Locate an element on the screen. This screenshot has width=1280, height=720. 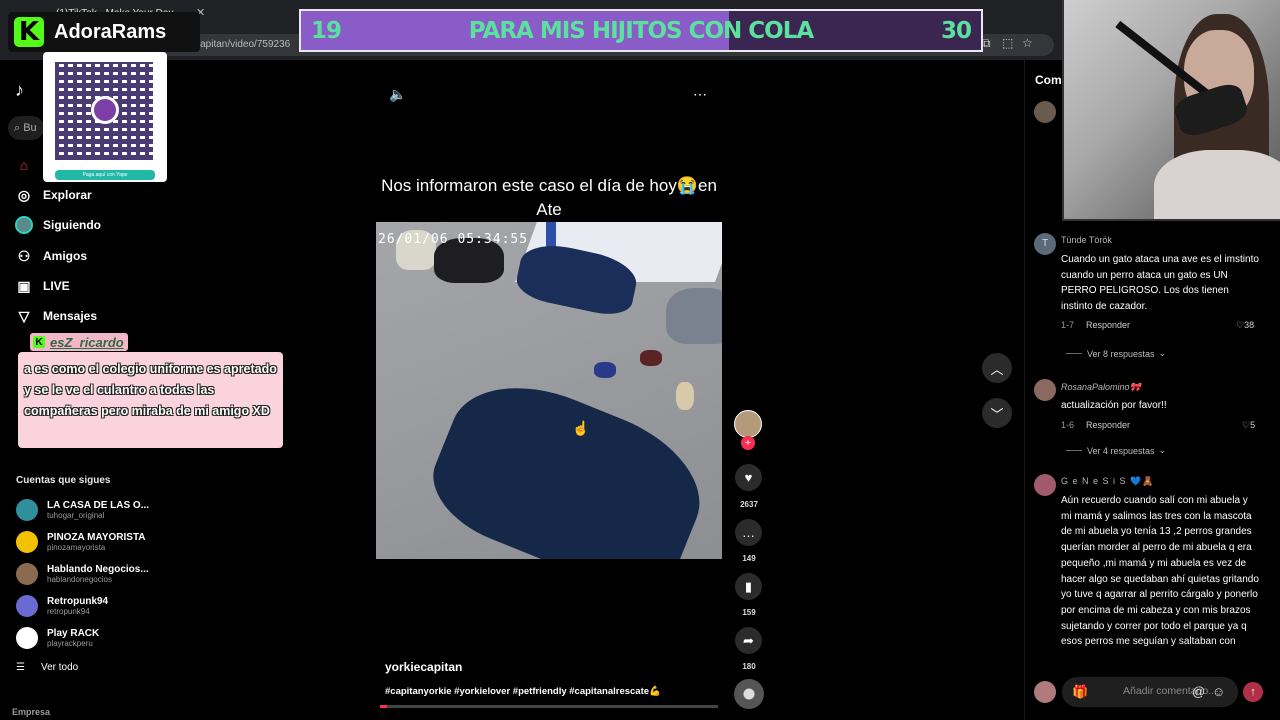
comment-user: G e N e S i S 💙🧸 is located at coordinates (1107, 481).